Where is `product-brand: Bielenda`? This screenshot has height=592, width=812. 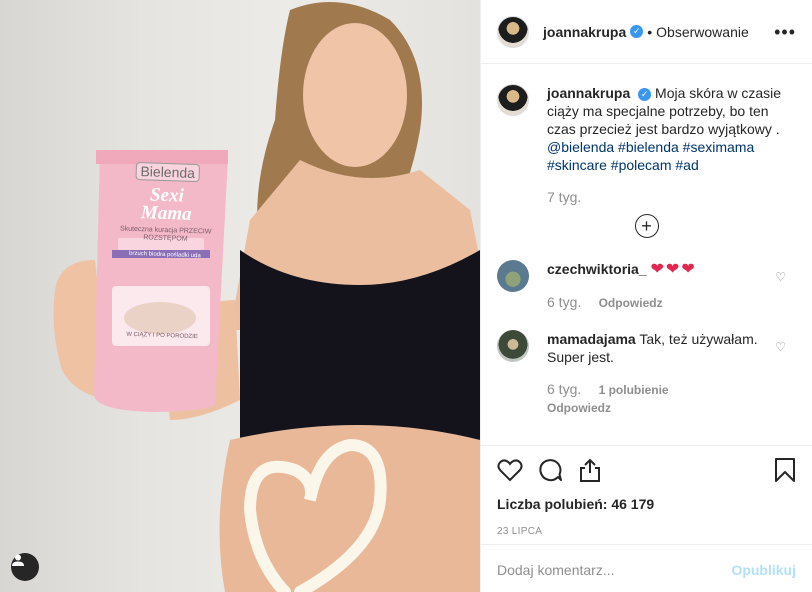
product-brand: Bielenda is located at coordinates (168, 172).